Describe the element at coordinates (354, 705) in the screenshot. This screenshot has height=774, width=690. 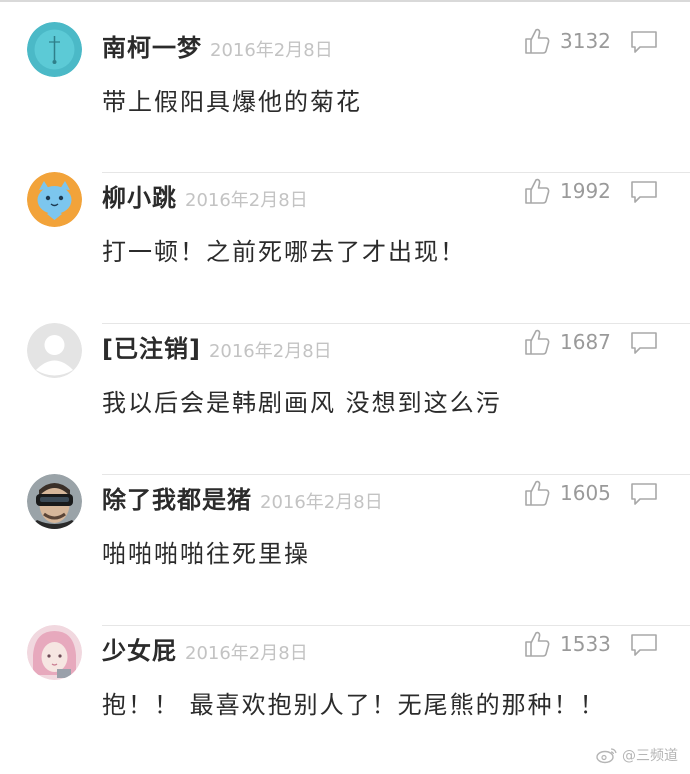
I see `comment-text: 抱！！ 最喜欢抱别人了！无尾熊的那种！！` at that location.